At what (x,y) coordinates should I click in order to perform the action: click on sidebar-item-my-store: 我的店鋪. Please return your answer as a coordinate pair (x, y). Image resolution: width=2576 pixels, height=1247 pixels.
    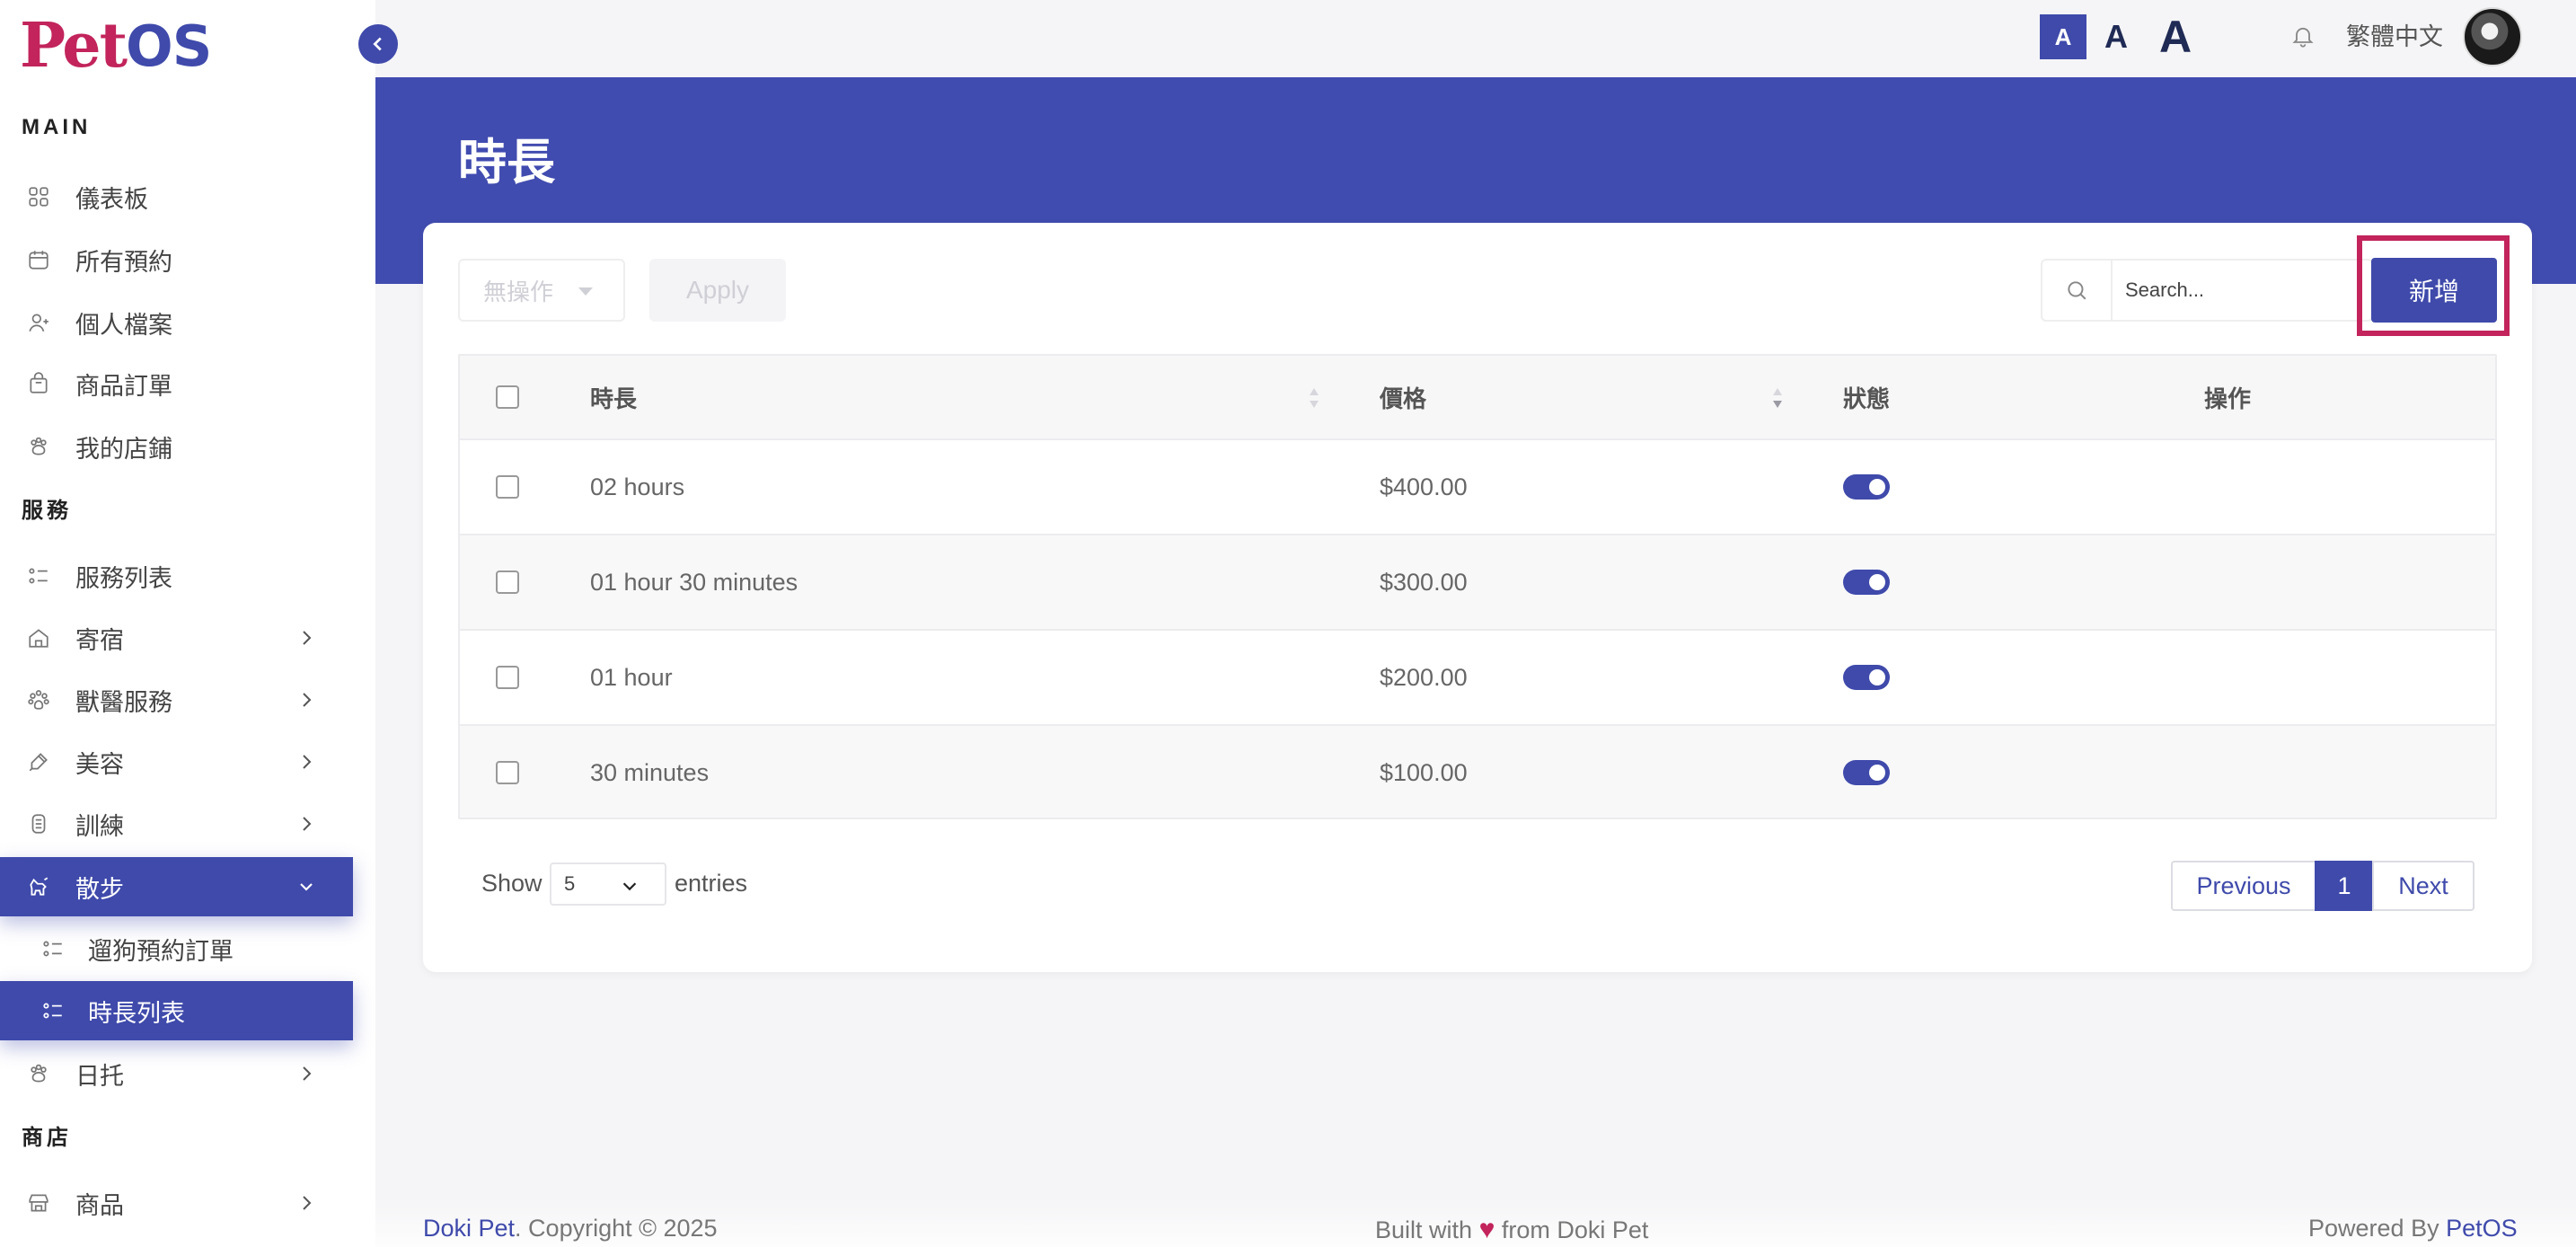
    Looking at the image, I should click on (176, 447).